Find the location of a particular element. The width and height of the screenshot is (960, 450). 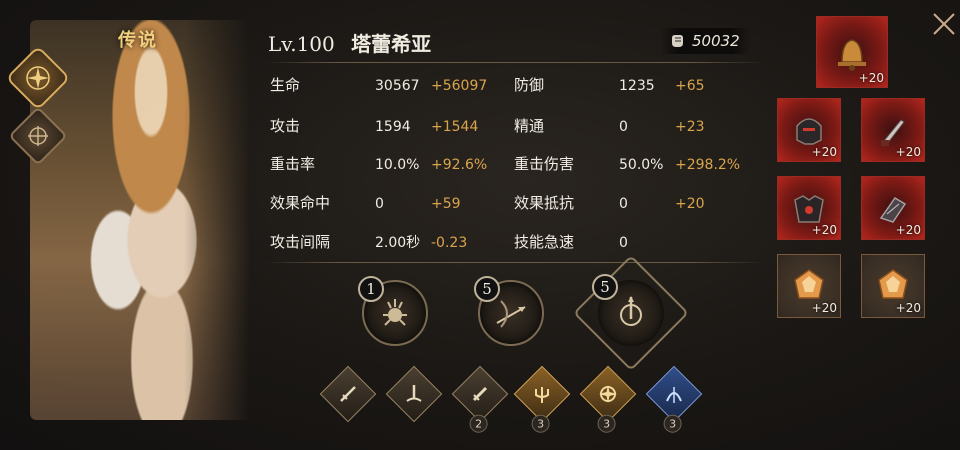

stat-bonus: +92.6% is located at coordinates (459, 165).